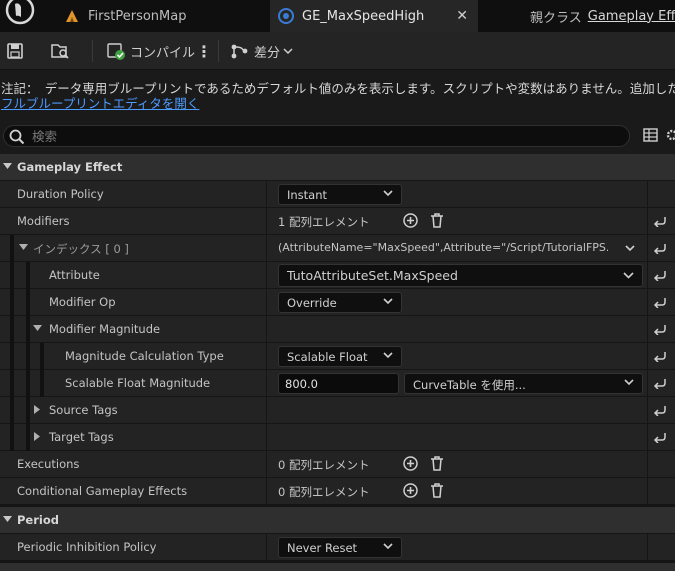 This screenshot has height=571, width=675. I want to click on search-input, so click(322, 136).